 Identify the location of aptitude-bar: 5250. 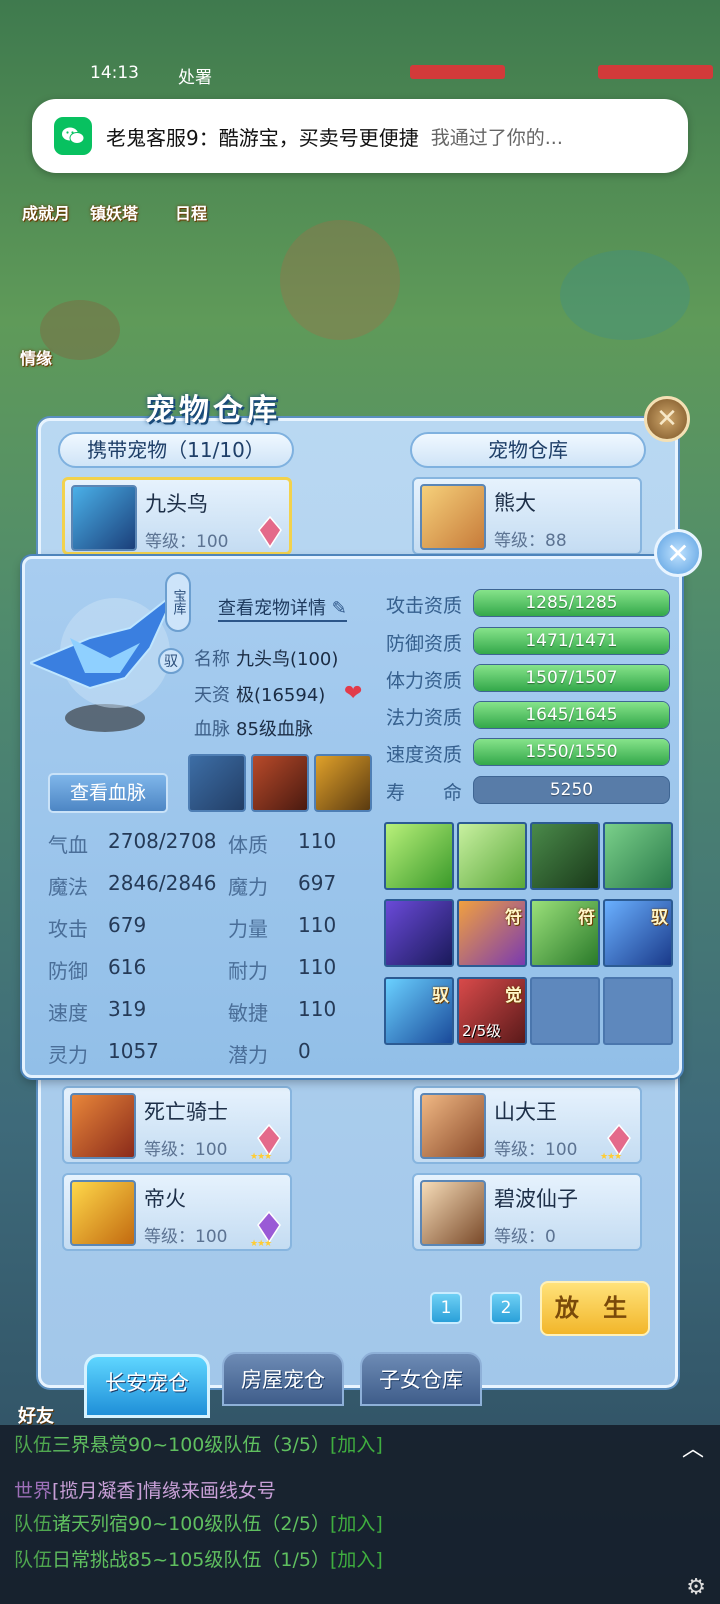
(571, 790).